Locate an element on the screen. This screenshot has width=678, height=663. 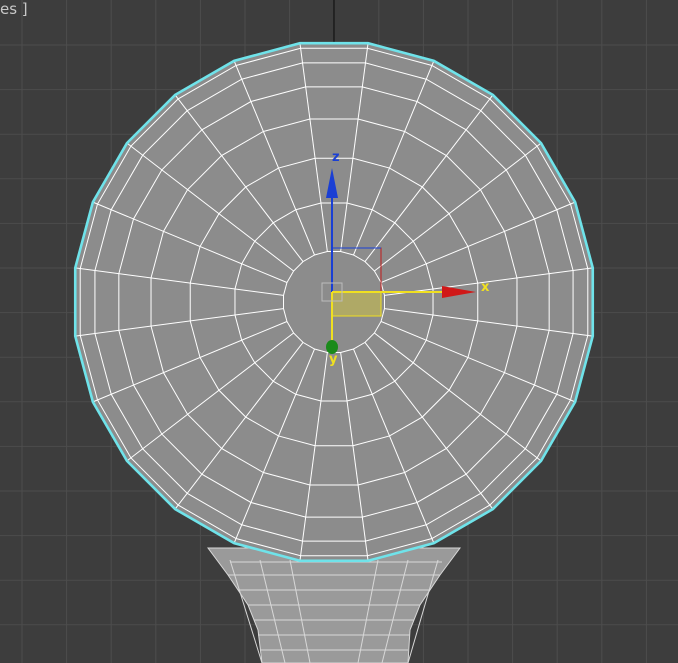
z-axis-label: z is located at coordinates (336, 157).